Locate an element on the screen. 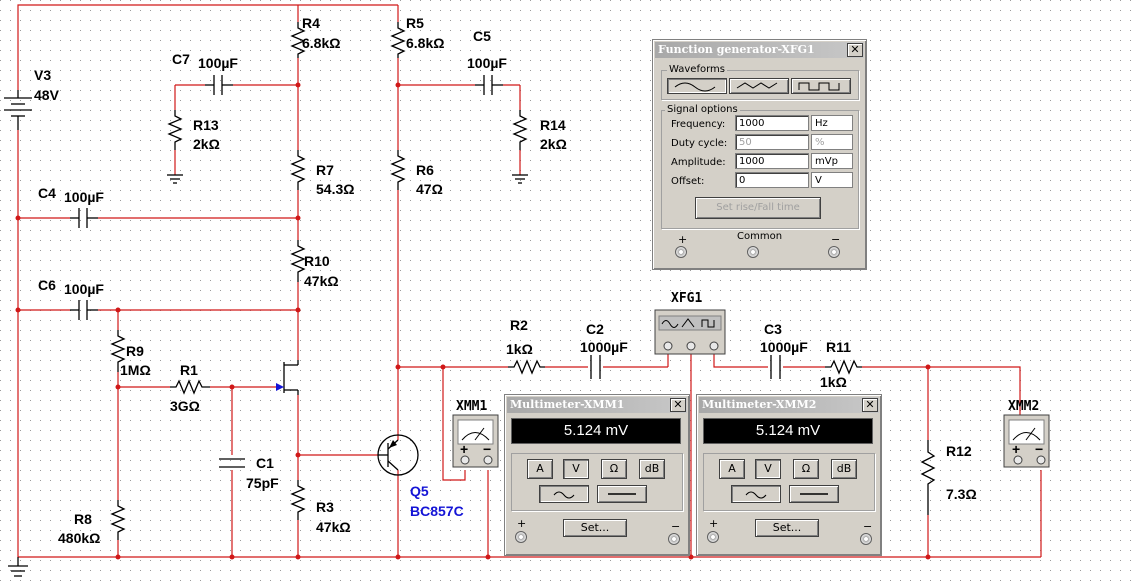 This screenshot has width=1140, height=583. sine-wave-icon is located at coordinates (695, 87).